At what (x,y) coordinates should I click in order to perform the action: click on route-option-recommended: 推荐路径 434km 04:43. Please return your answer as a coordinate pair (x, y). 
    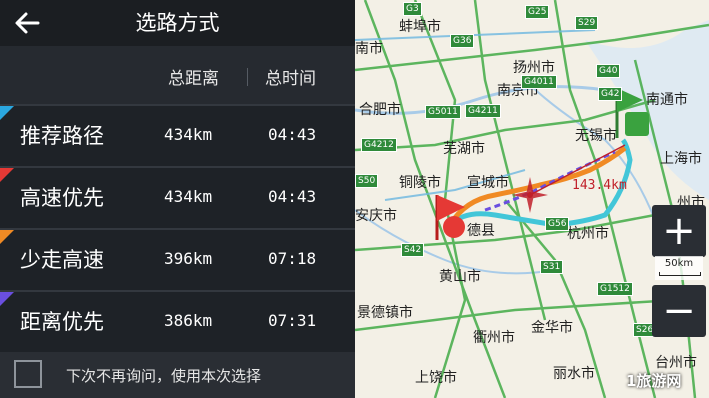
    Looking at the image, I should click on (177, 135).